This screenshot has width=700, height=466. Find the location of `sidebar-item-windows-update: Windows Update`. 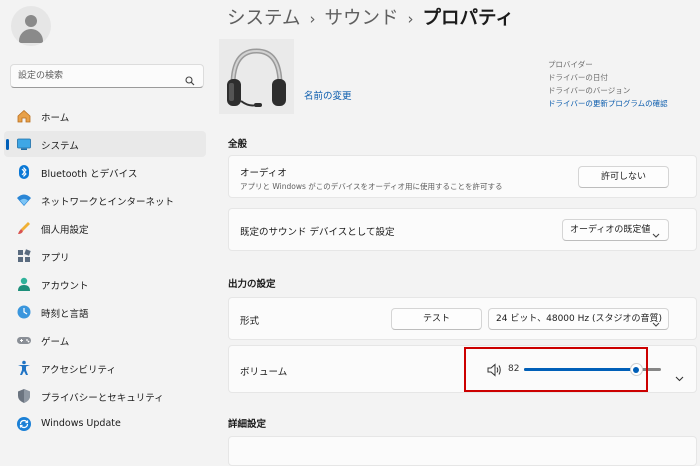

sidebar-item-windows-update: Windows Update is located at coordinates (105, 424).